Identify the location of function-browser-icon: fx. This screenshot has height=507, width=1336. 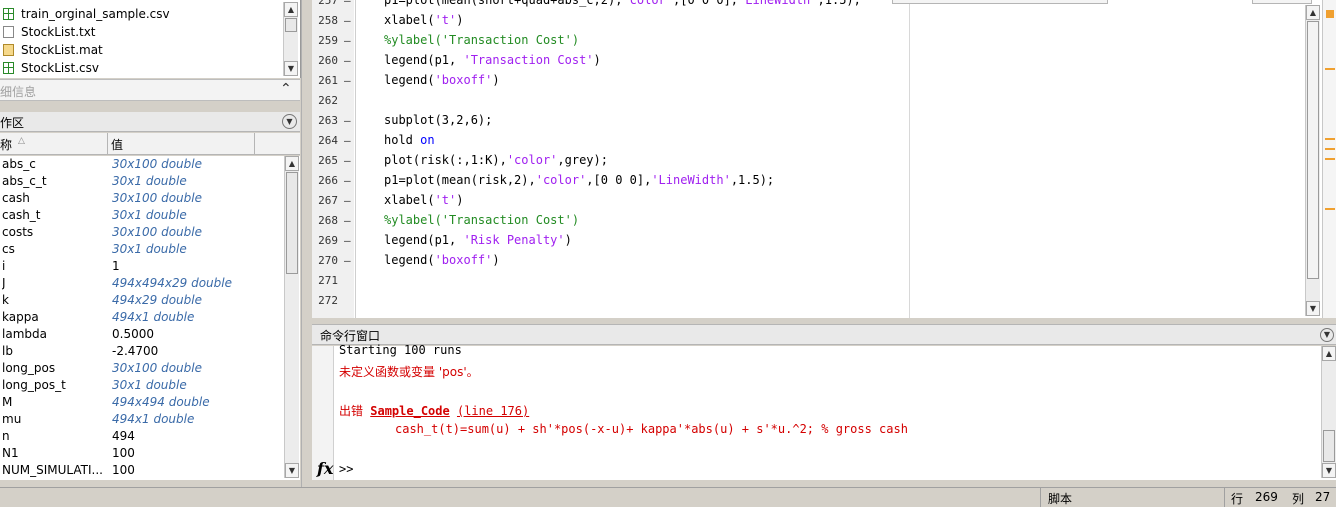
(325, 468).